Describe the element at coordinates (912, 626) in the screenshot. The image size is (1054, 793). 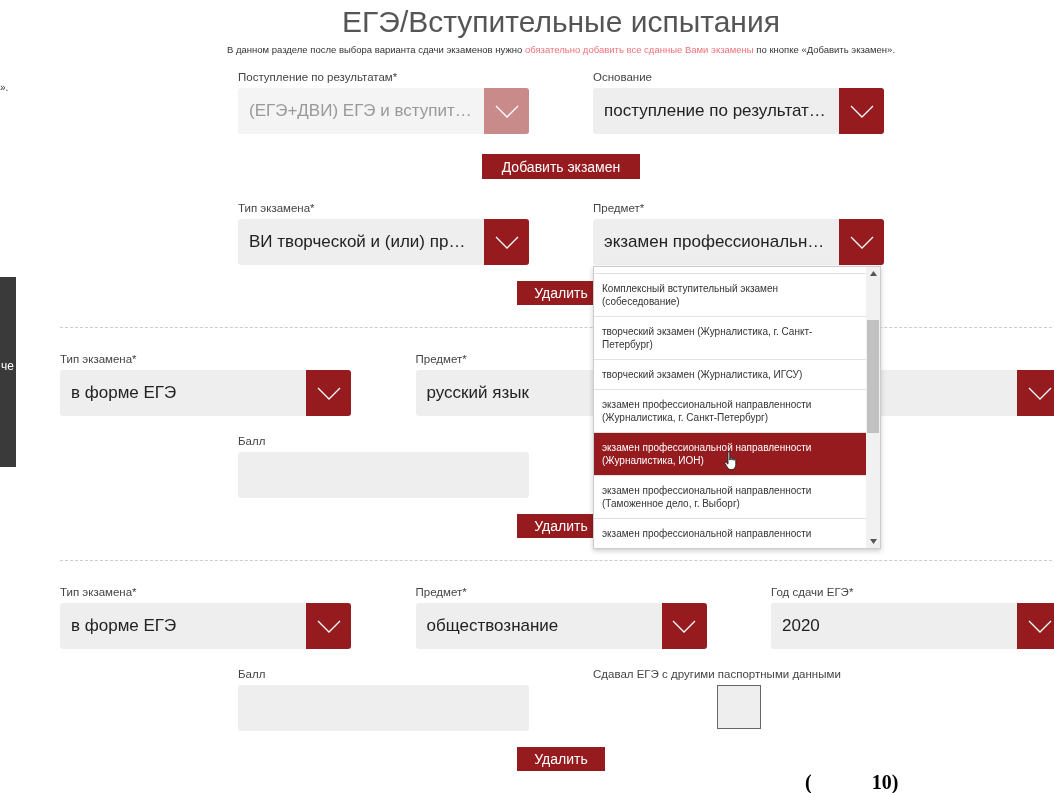
I see `select-field: 2020` at that location.